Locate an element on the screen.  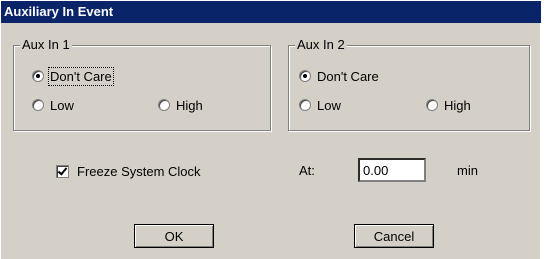
aux-in-1-legend: Aux In 1 is located at coordinates (46, 44).